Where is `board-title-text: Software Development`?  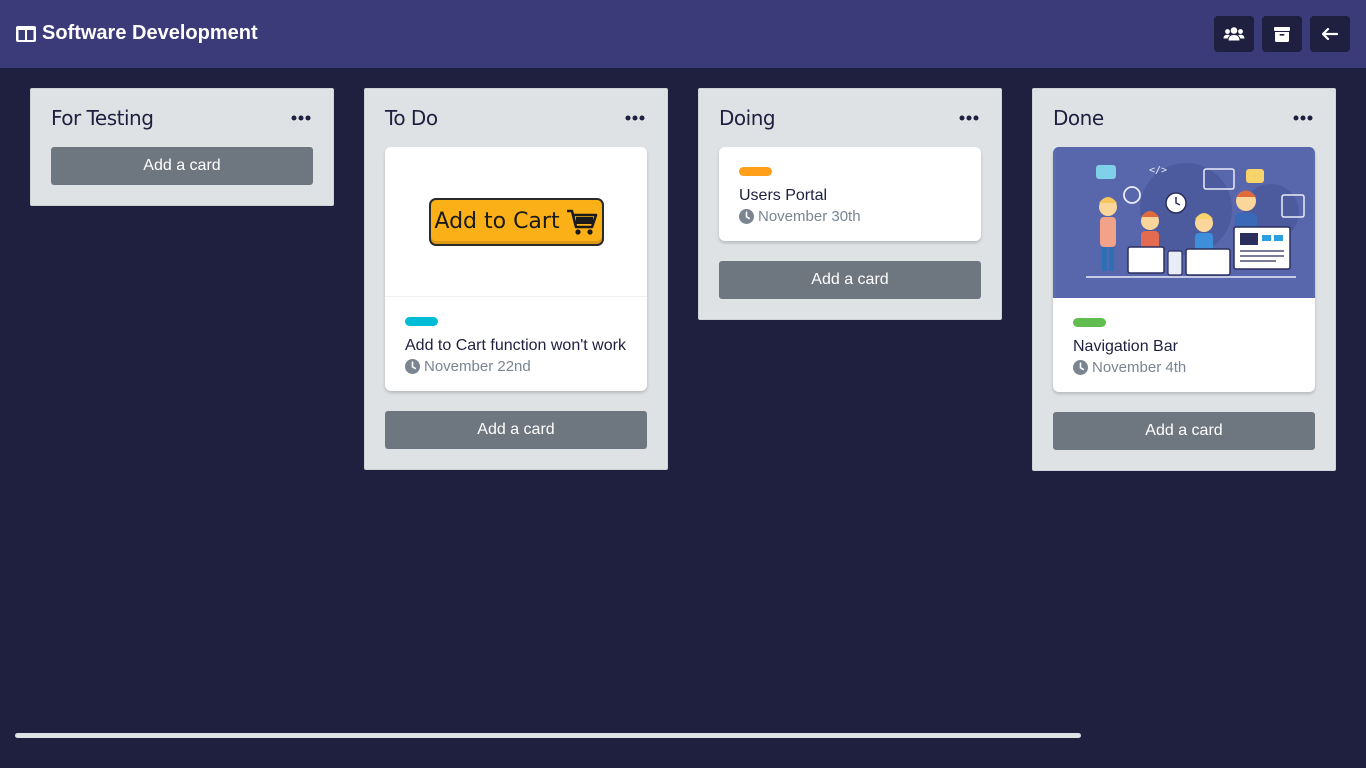
board-title-text: Software Development is located at coordinates (150, 33).